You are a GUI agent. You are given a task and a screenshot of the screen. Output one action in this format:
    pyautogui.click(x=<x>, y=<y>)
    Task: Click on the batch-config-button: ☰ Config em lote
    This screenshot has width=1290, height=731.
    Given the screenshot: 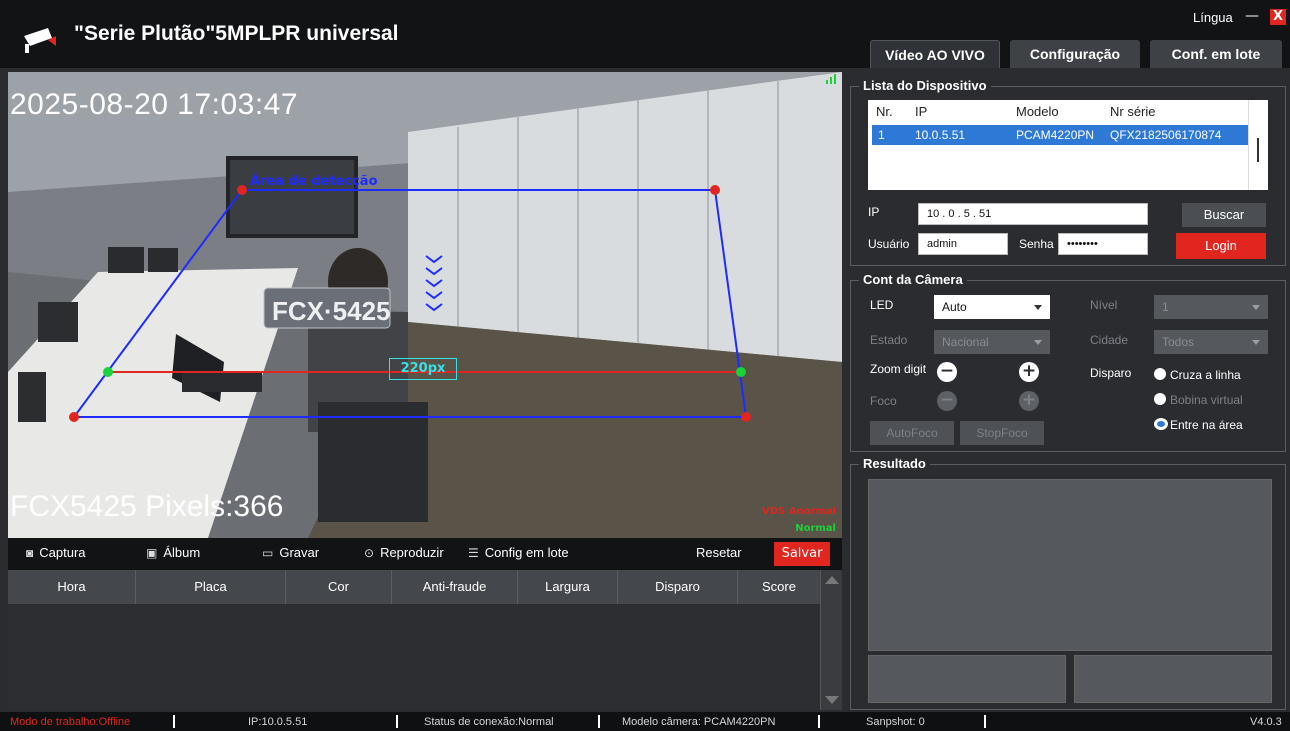 What is the action you would take?
    pyautogui.click(x=518, y=552)
    